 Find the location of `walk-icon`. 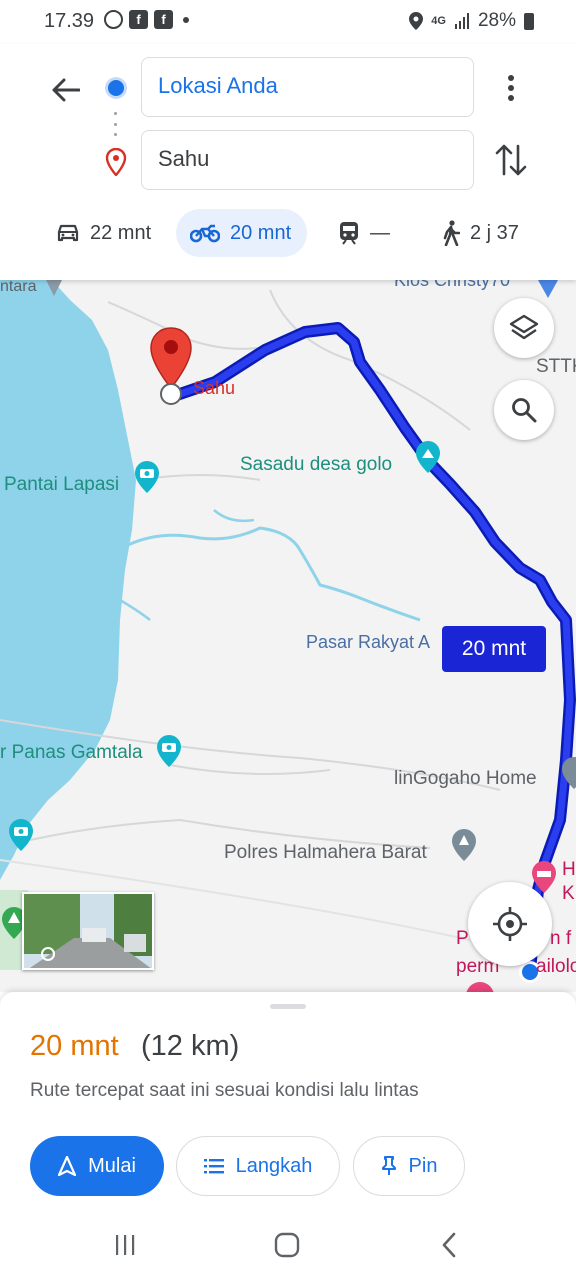

walk-icon is located at coordinates (451, 233).